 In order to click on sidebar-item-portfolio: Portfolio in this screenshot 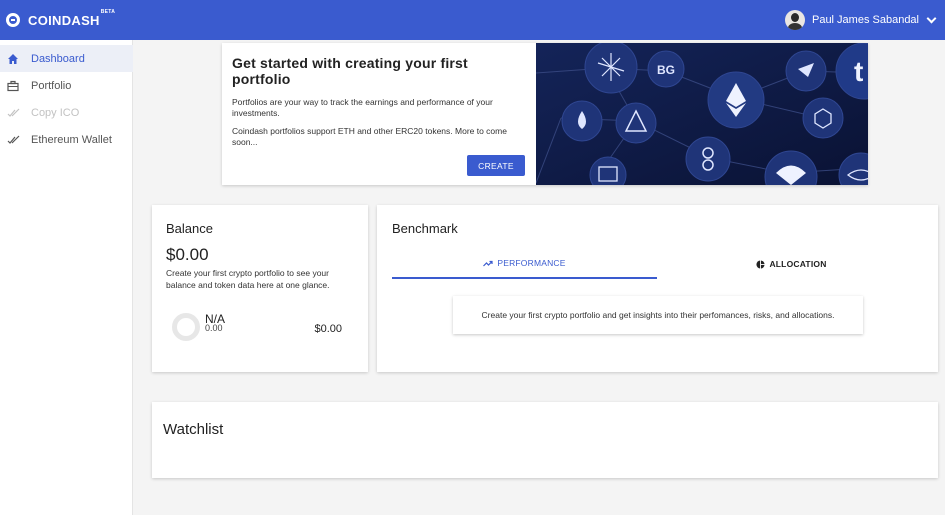, I will do `click(66, 85)`.